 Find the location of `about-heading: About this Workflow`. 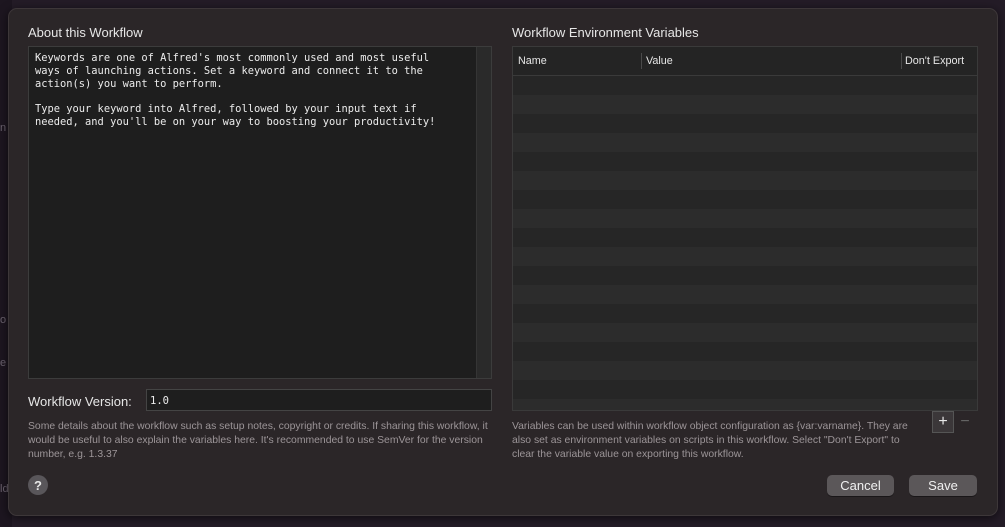

about-heading: About this Workflow is located at coordinates (85, 32).